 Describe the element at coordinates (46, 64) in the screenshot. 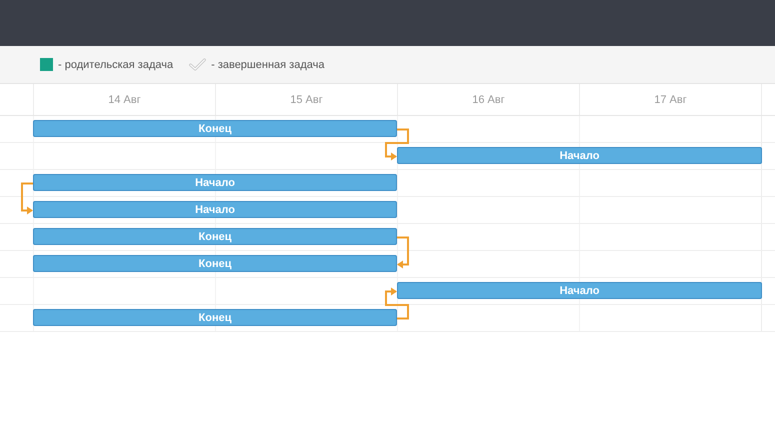

I see `parent-task-swatch-icon` at that location.